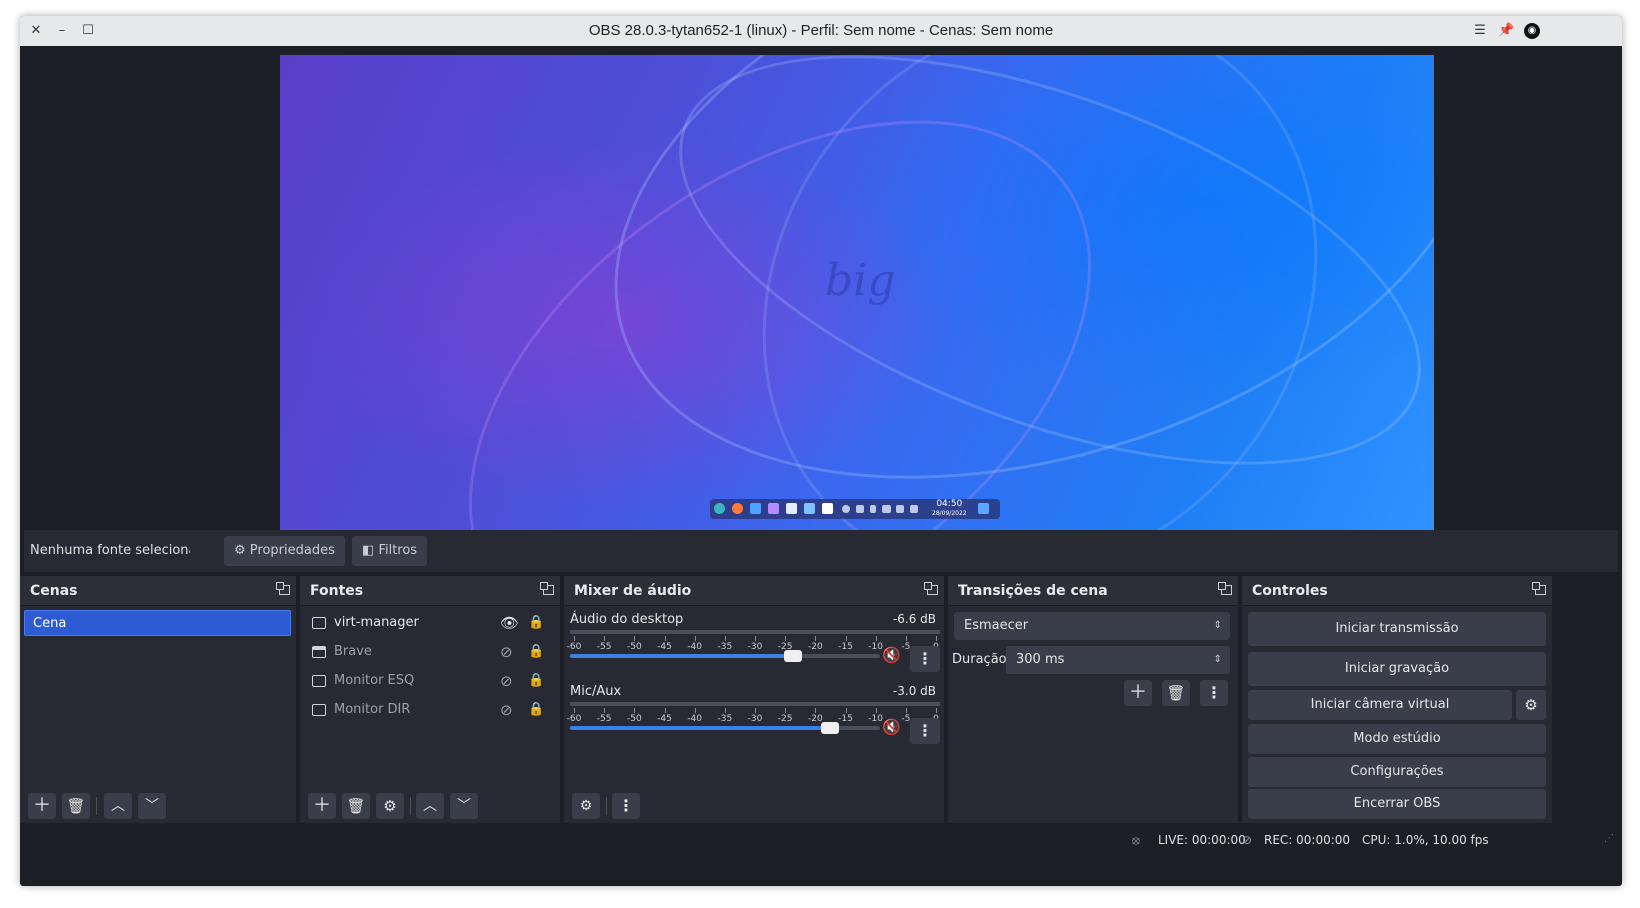 The height and width of the screenshot is (908, 1640). Describe the element at coordinates (368, 550) in the screenshot. I see `filter-icon: ◧` at that location.